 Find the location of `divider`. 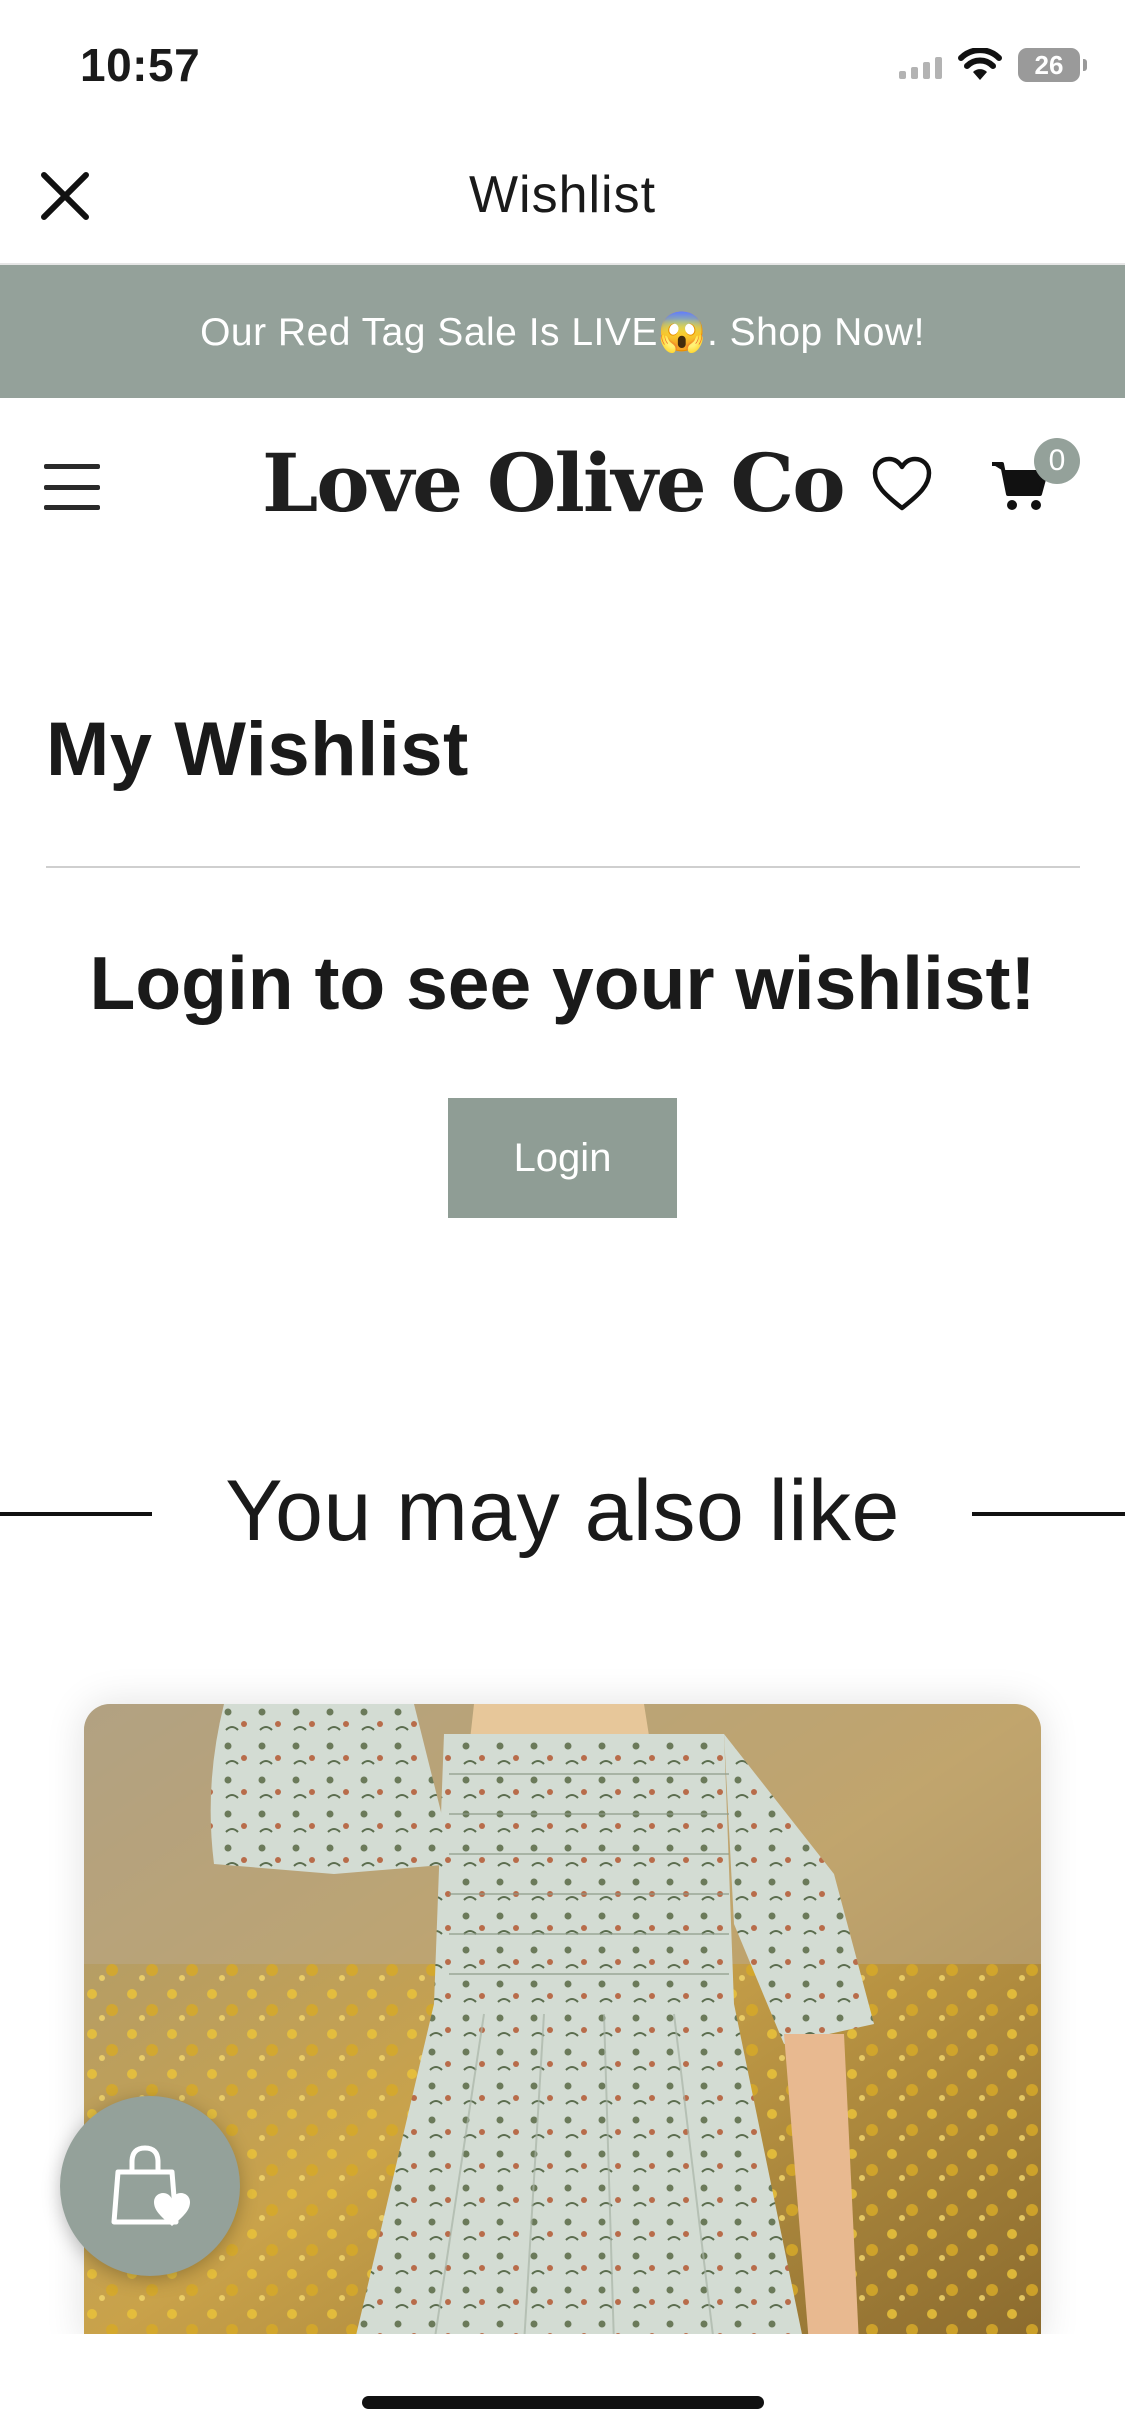

divider is located at coordinates (563, 867).